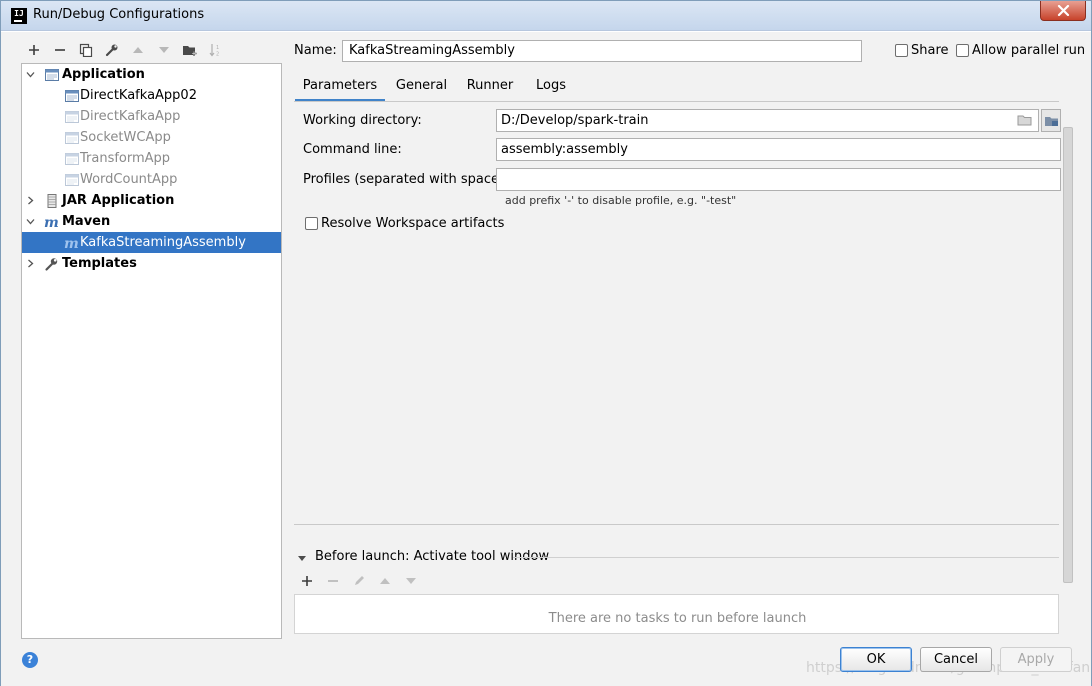  What do you see at coordinates (86, 221) in the screenshot?
I see `tree-item-label: Maven` at bounding box center [86, 221].